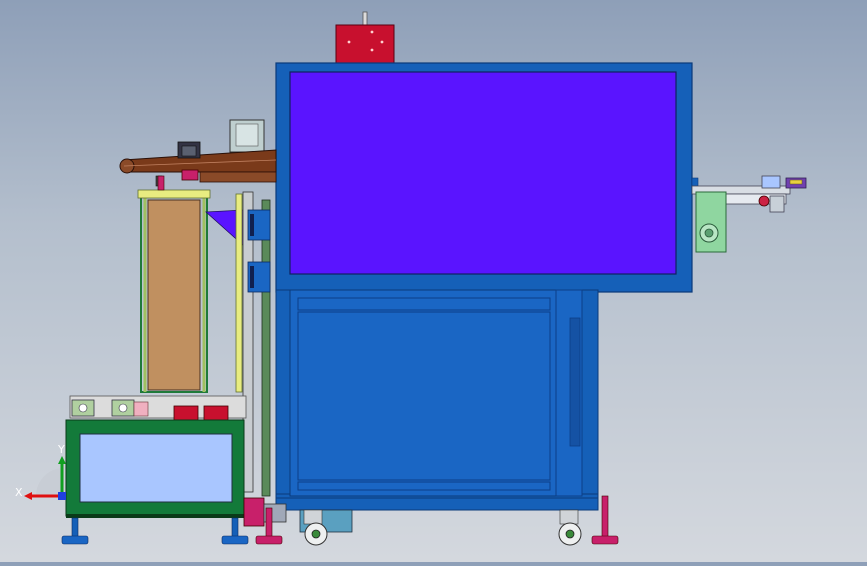 The width and height of the screenshot is (867, 566). I want to click on top-motor-box, so click(365, 37).